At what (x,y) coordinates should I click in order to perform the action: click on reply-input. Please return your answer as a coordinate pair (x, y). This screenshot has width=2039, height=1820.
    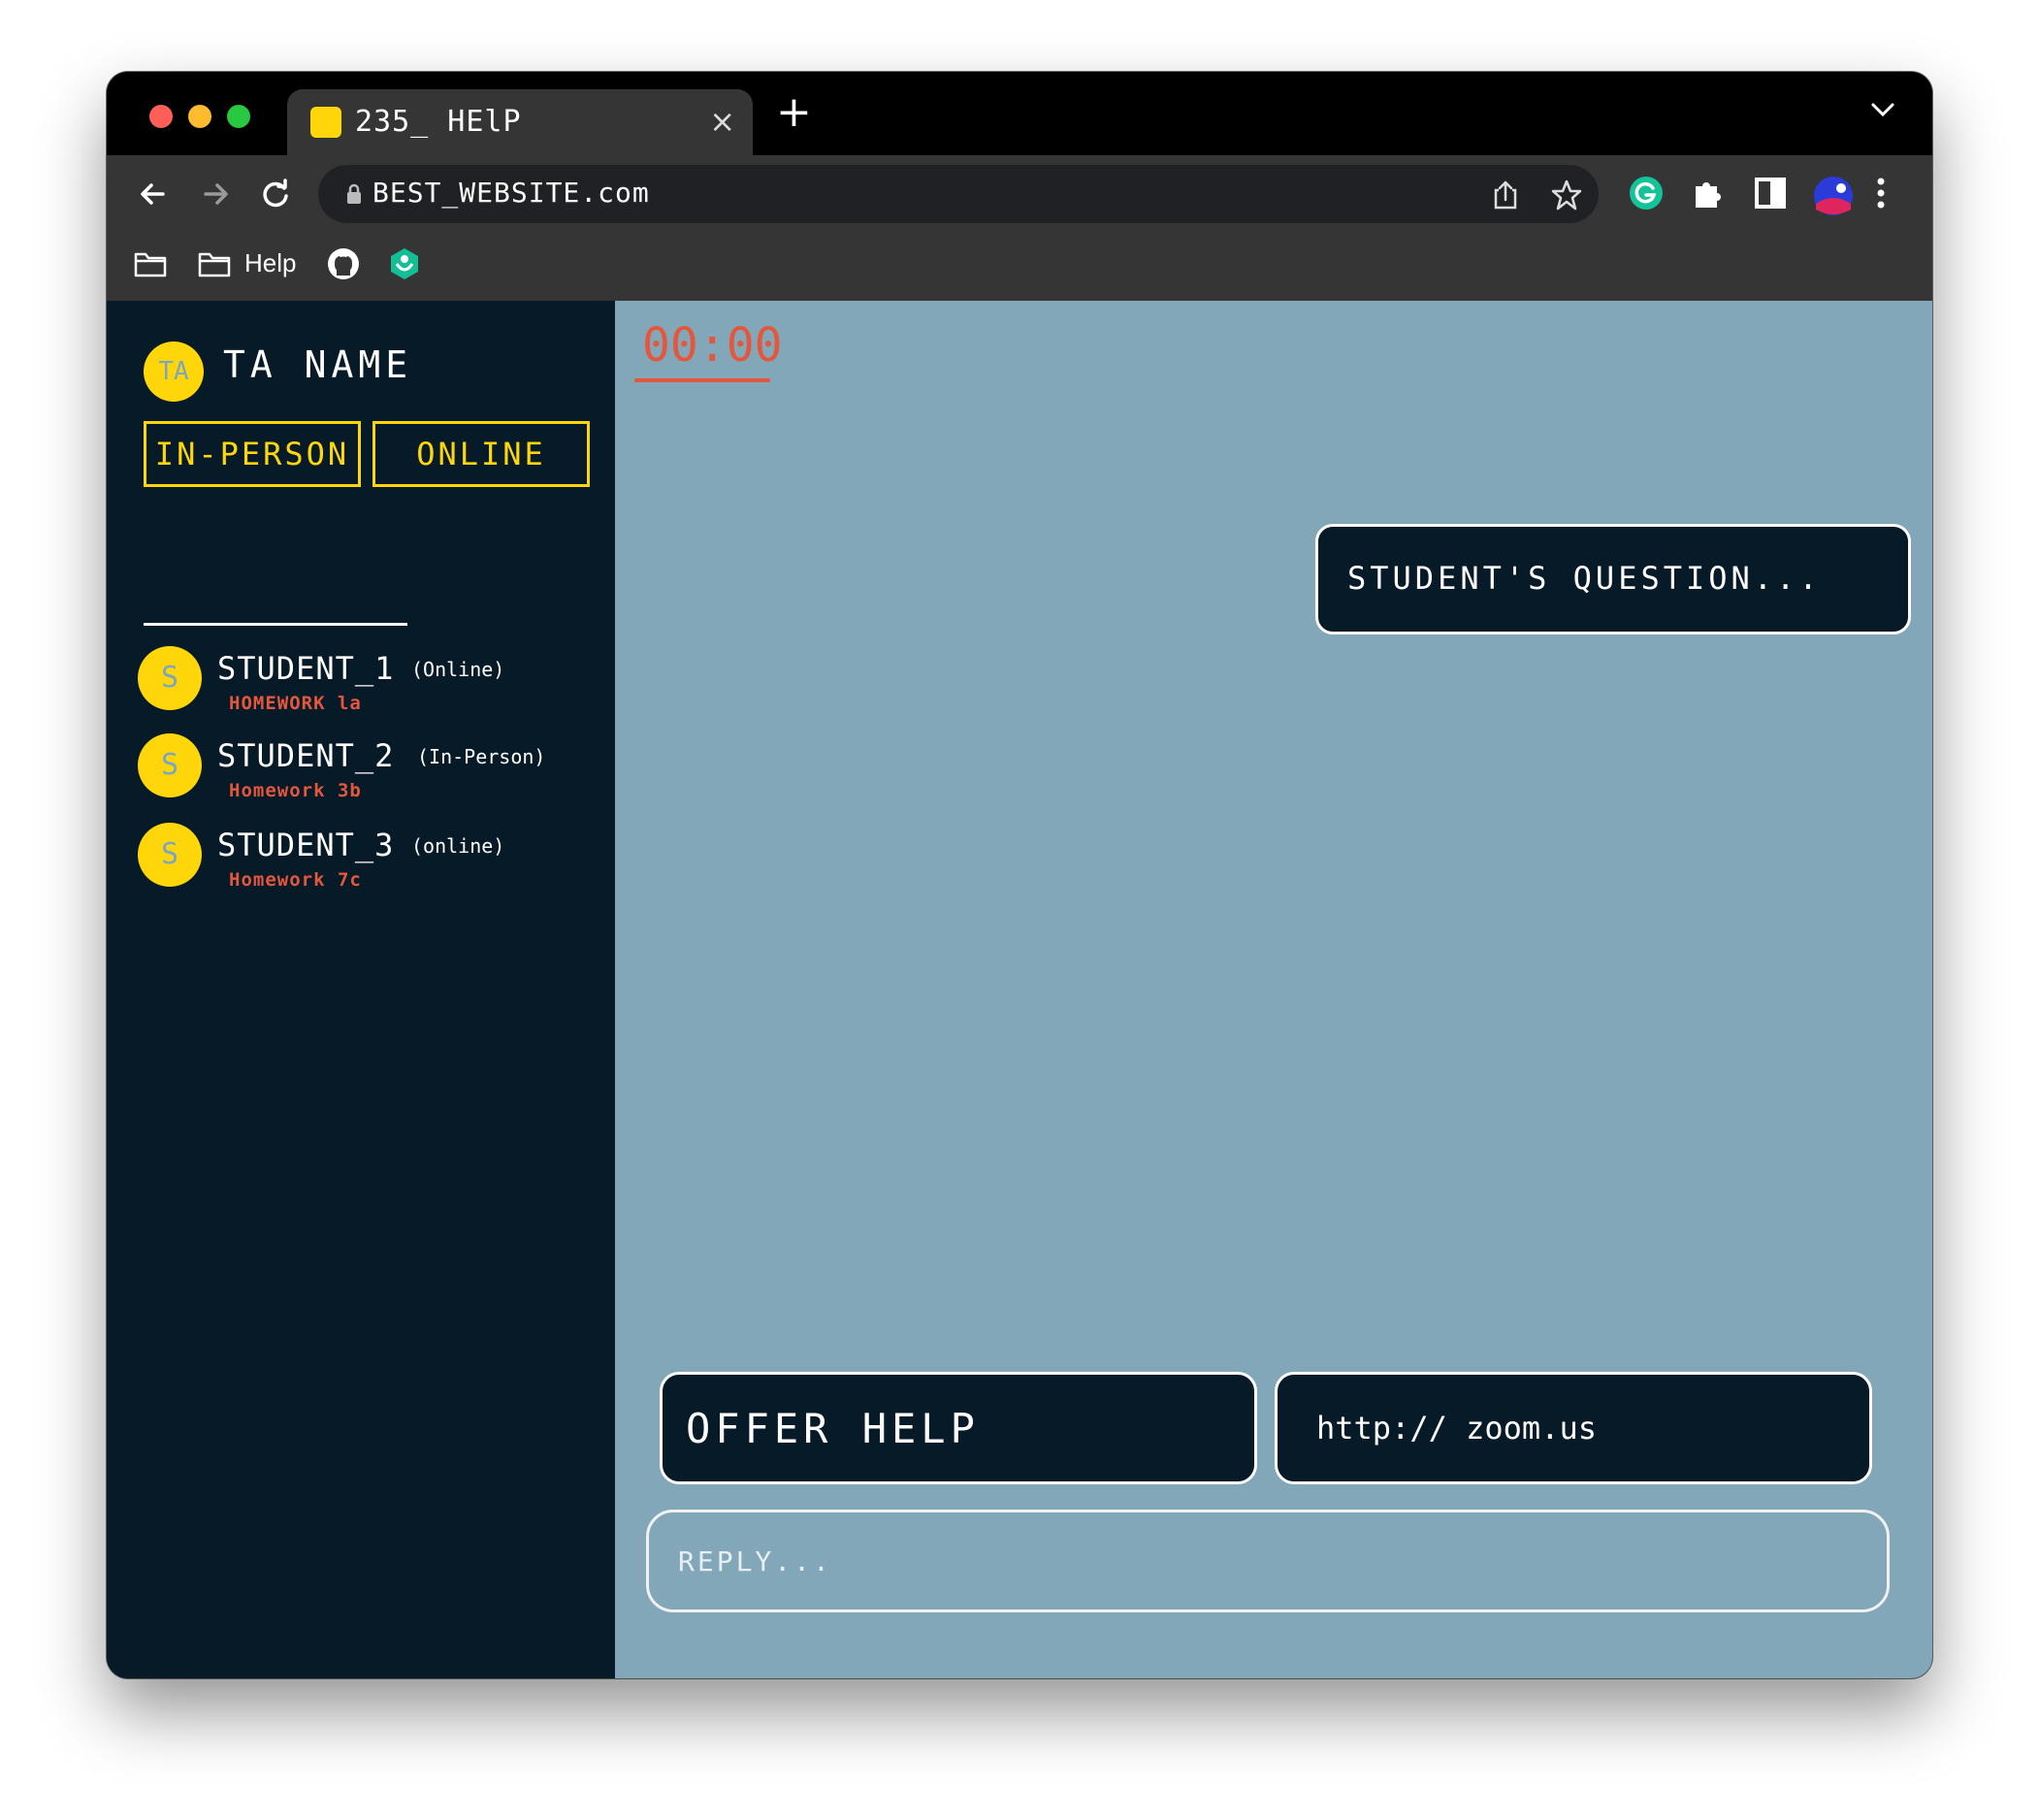
    Looking at the image, I should click on (1268, 1561).